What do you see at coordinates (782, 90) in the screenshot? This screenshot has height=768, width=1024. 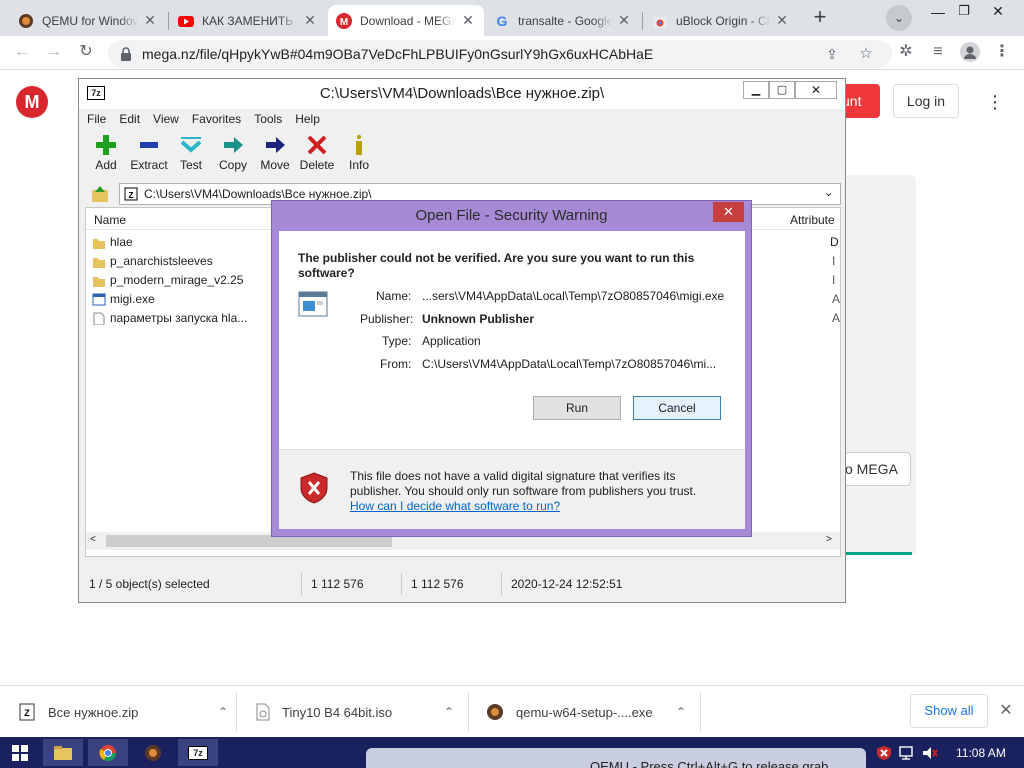 I see `maximize-icon: ▢` at bounding box center [782, 90].